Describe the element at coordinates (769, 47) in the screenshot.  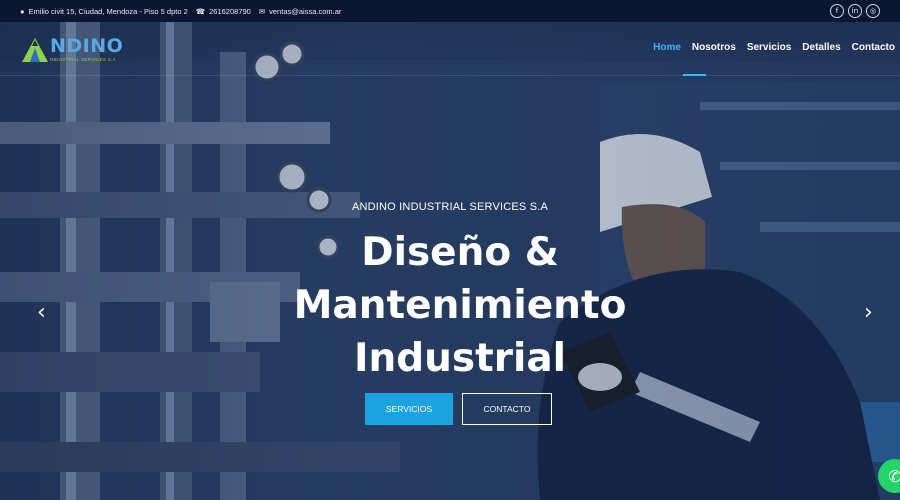
I see `nav-servicios: Servicios` at that location.